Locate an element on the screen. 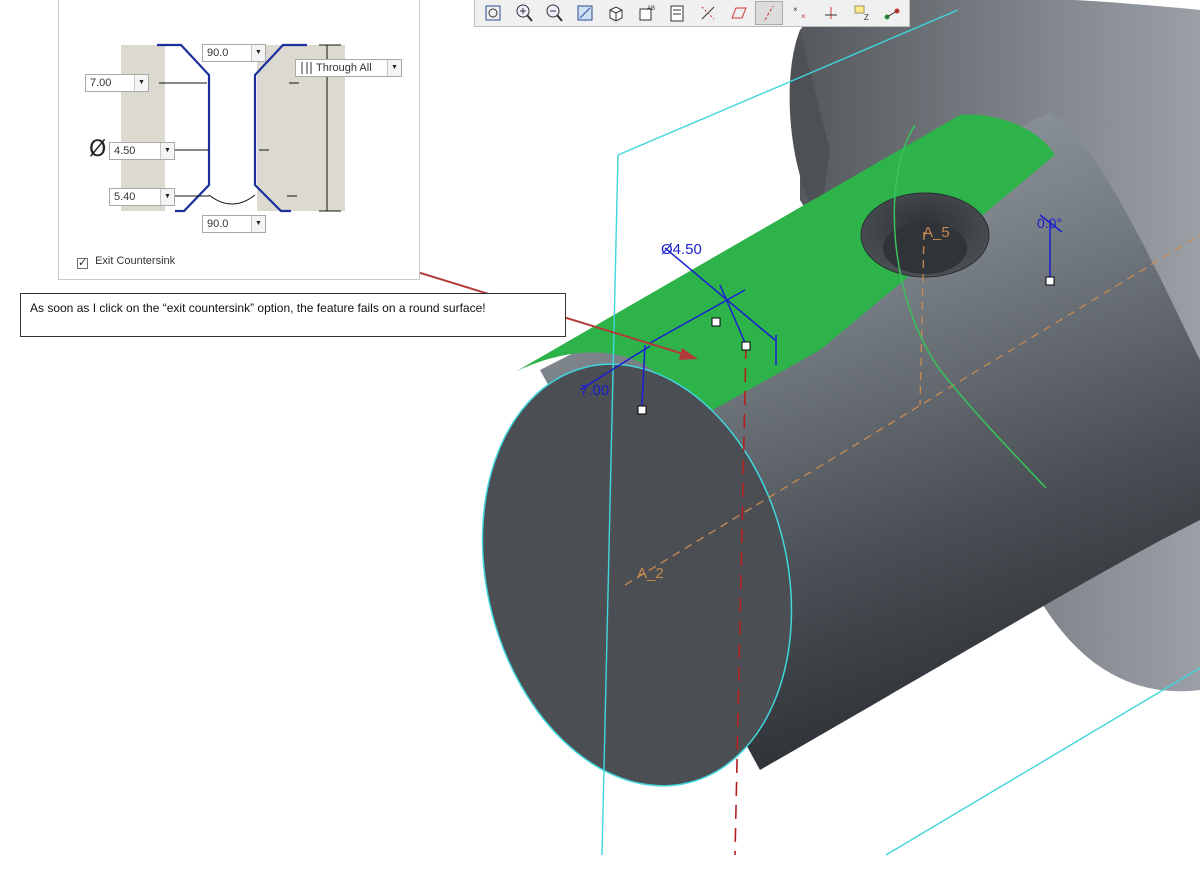  zoom-in-button is located at coordinates (524, 13).